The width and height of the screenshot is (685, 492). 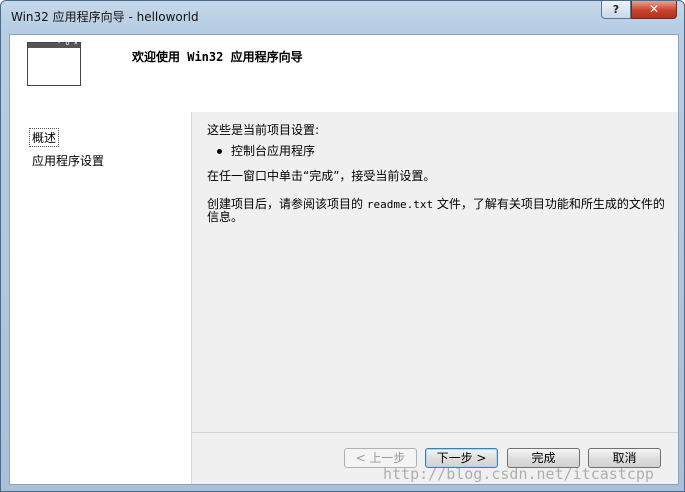 What do you see at coordinates (105, 17) in the screenshot?
I see `window-title: Win32 应用程序向导 - helloworld` at bounding box center [105, 17].